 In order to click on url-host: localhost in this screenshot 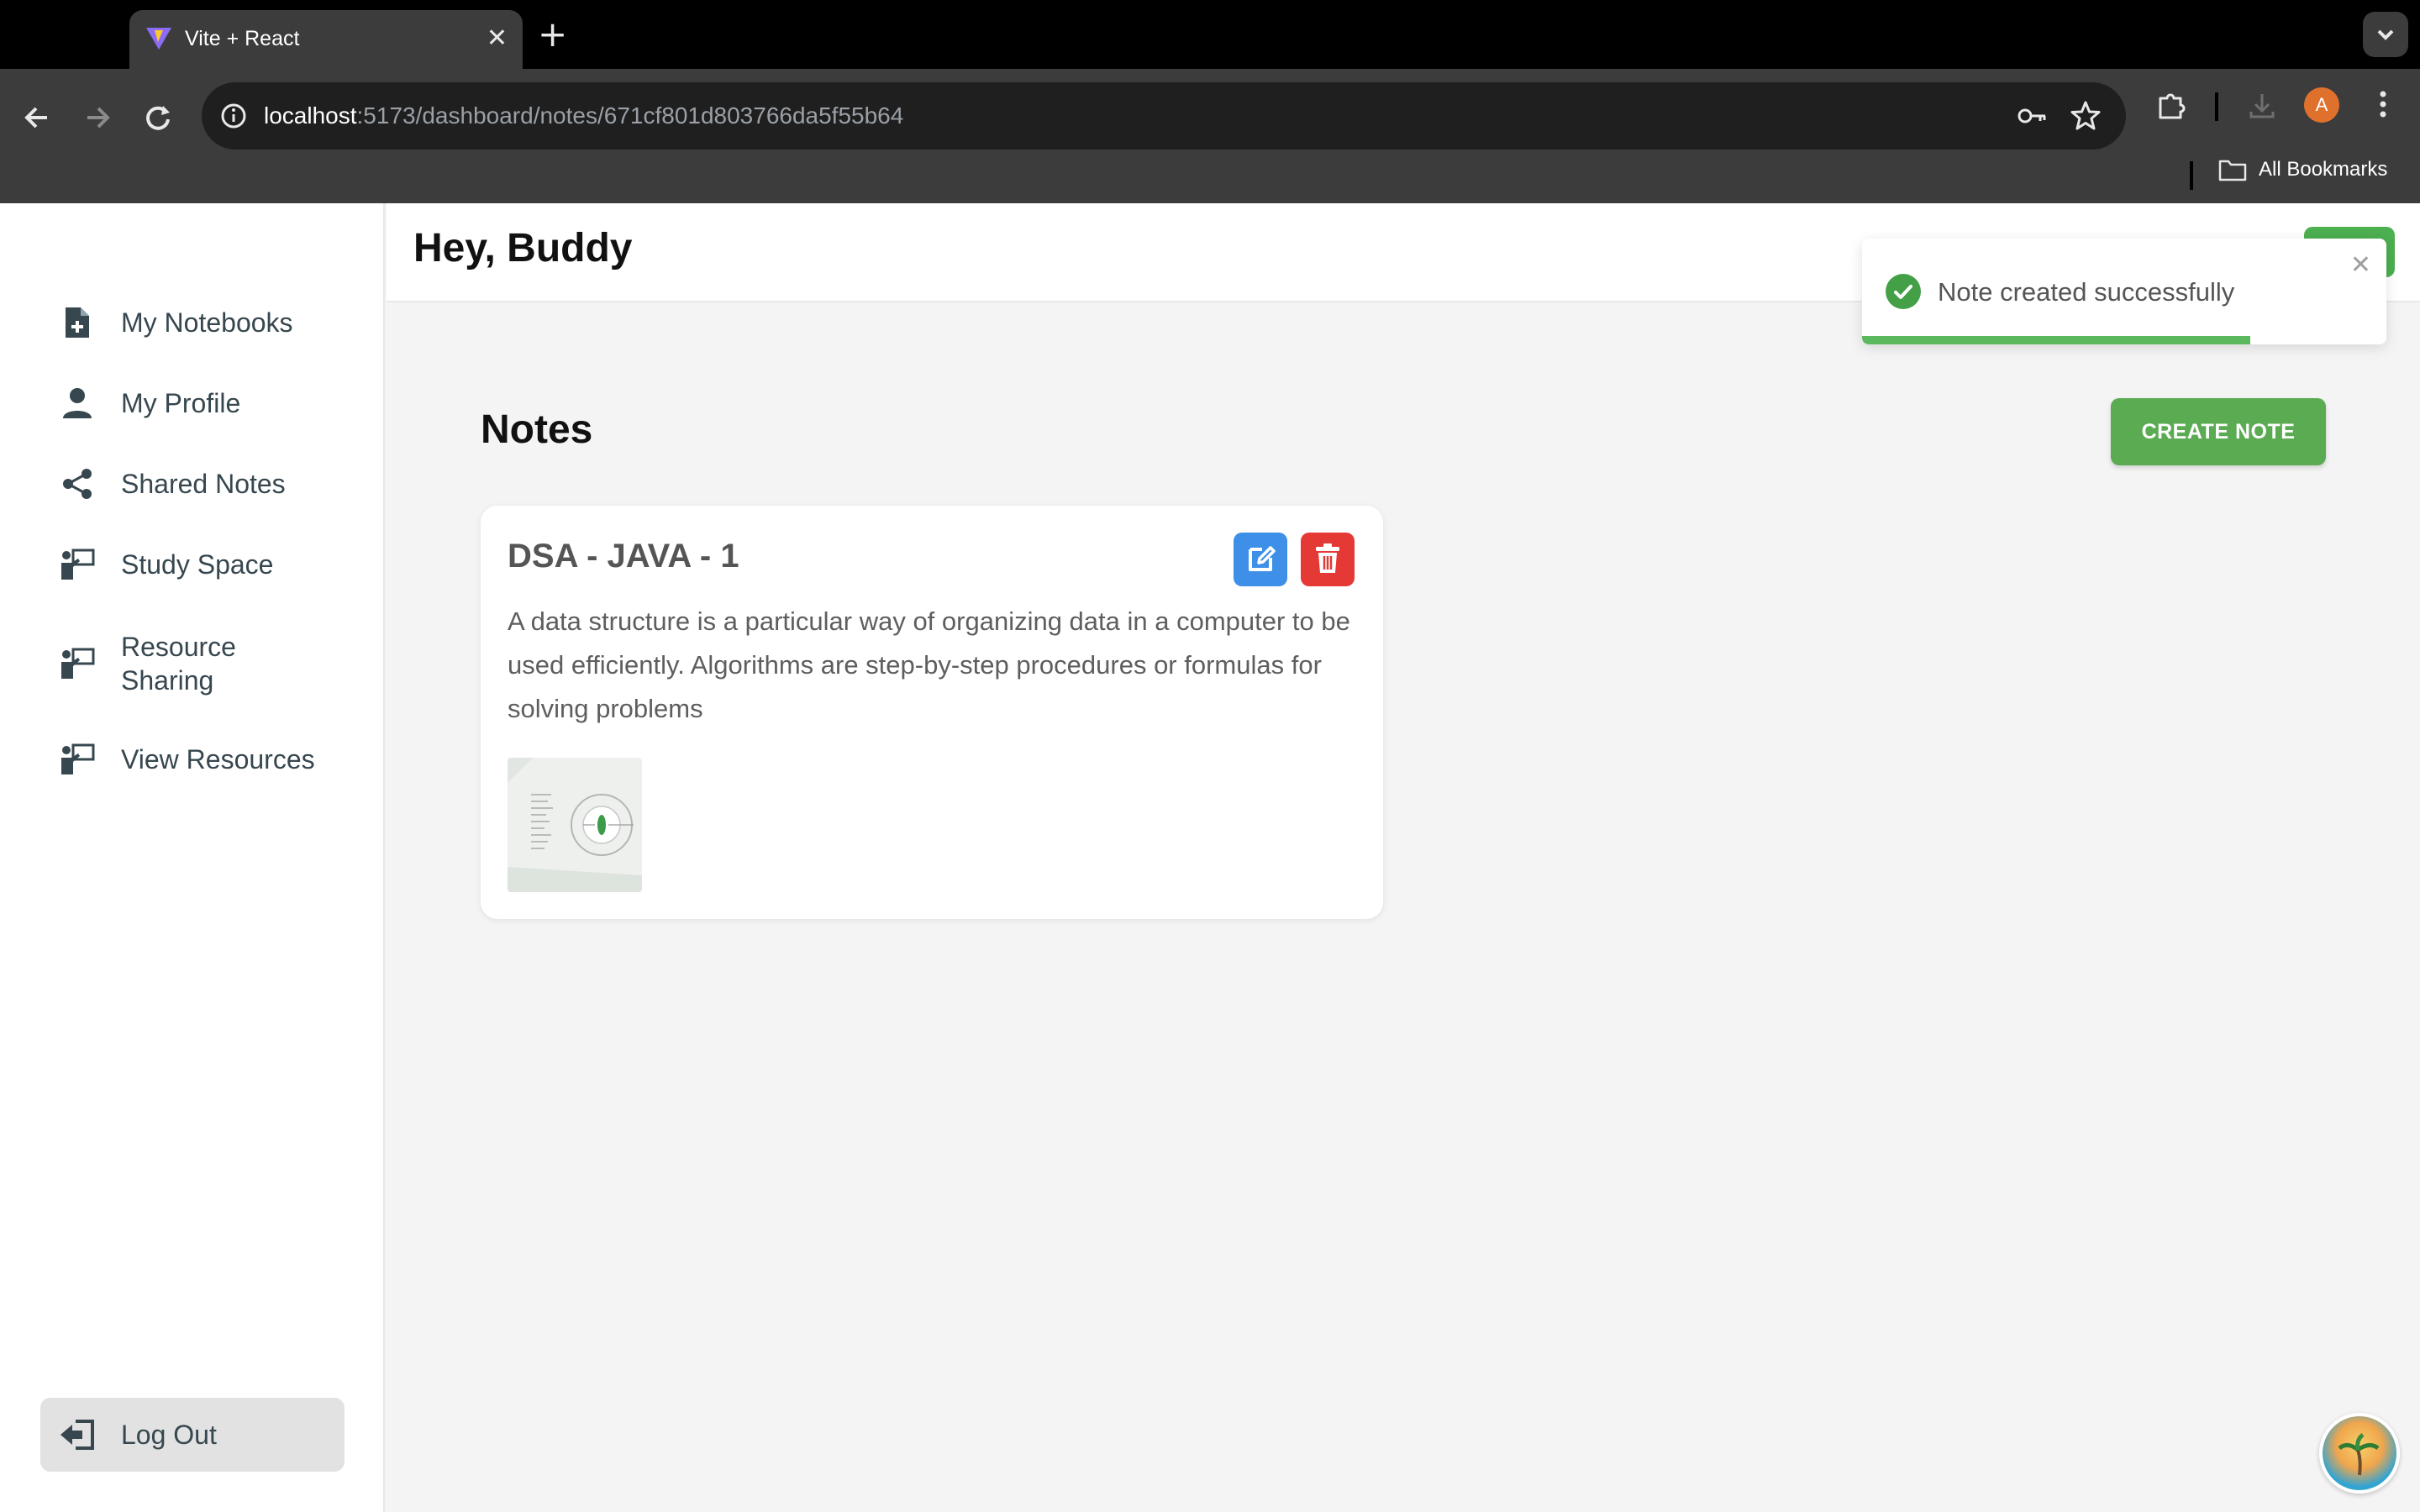, I will do `click(310, 115)`.